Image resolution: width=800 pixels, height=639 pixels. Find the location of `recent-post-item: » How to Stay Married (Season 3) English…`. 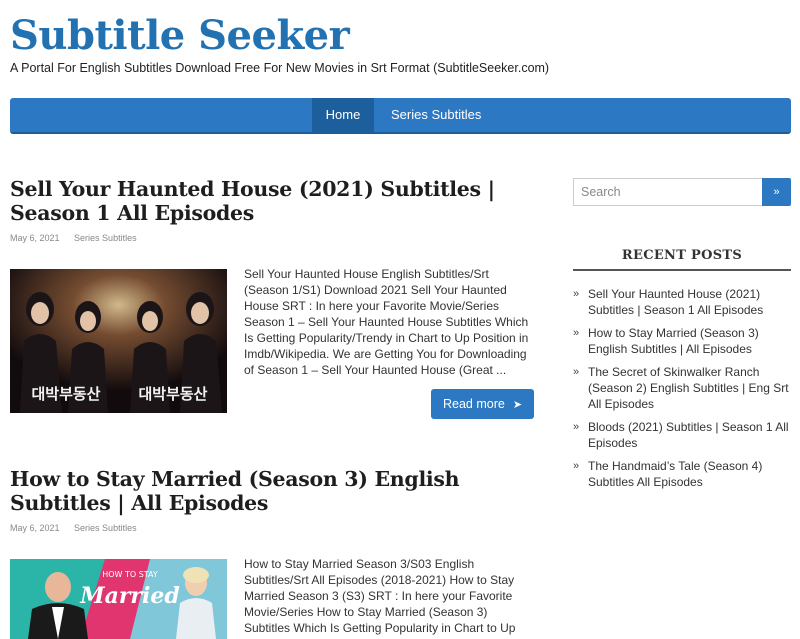

recent-post-item: » How to Stay Married (Season 3) English… is located at coordinates (682, 341).